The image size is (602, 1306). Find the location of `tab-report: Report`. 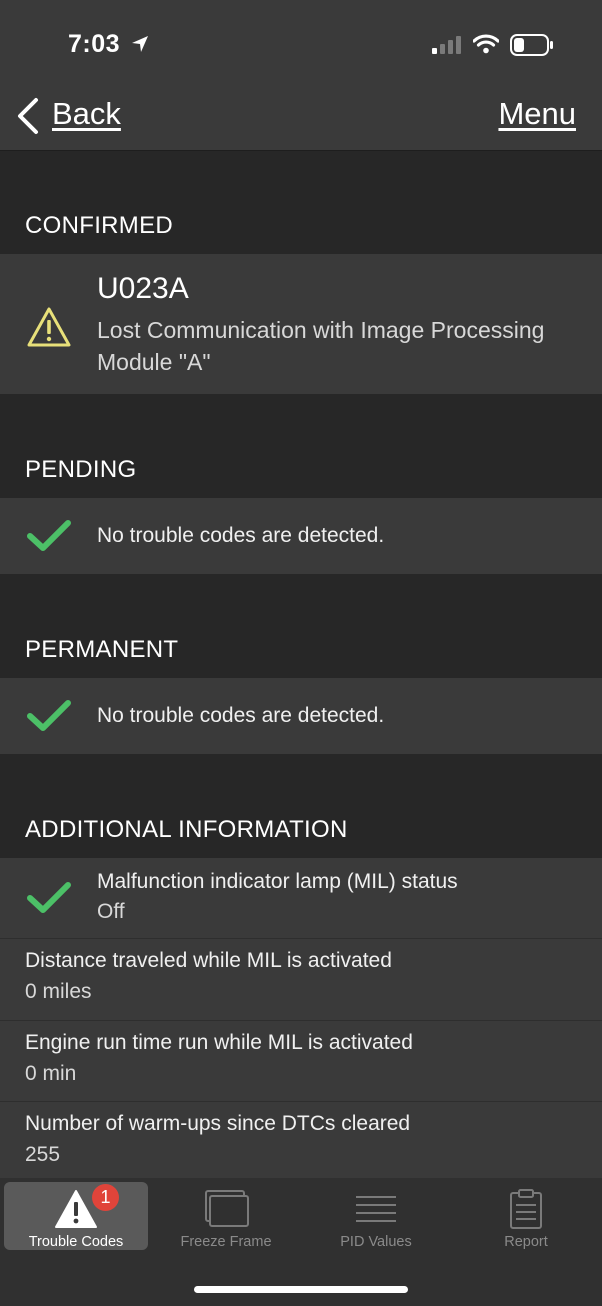

tab-report: Report is located at coordinates (526, 1216).